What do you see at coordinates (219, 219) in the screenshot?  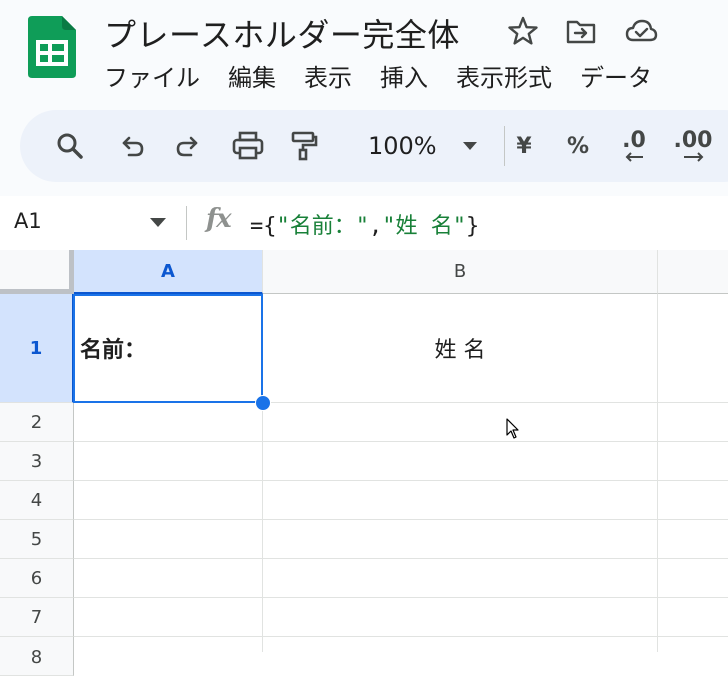 I see `function-icon: fx` at bounding box center [219, 219].